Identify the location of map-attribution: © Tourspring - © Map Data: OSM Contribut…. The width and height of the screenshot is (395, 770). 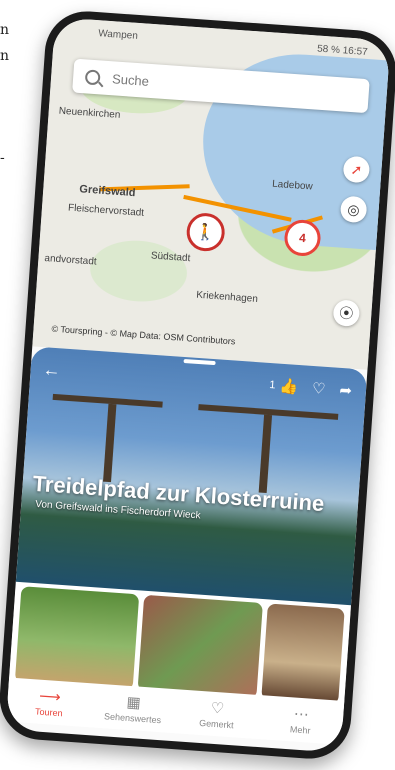
(143, 335).